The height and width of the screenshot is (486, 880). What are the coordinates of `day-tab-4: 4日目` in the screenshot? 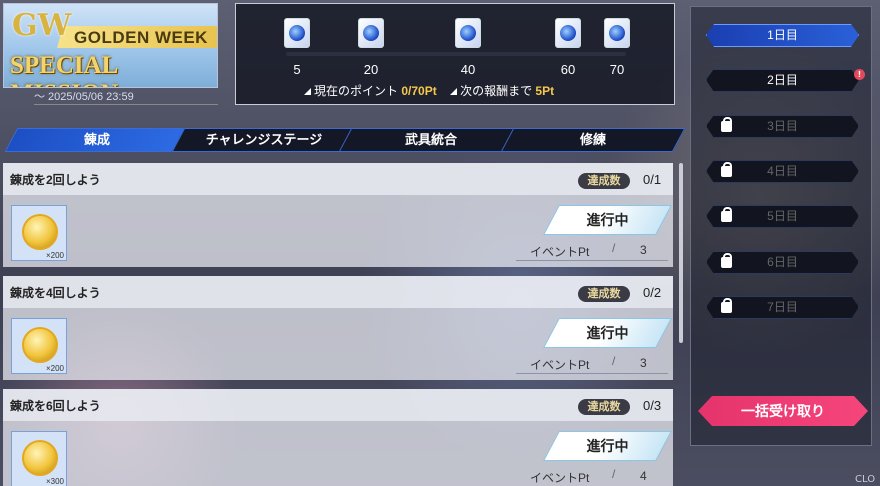 It's located at (782, 171).